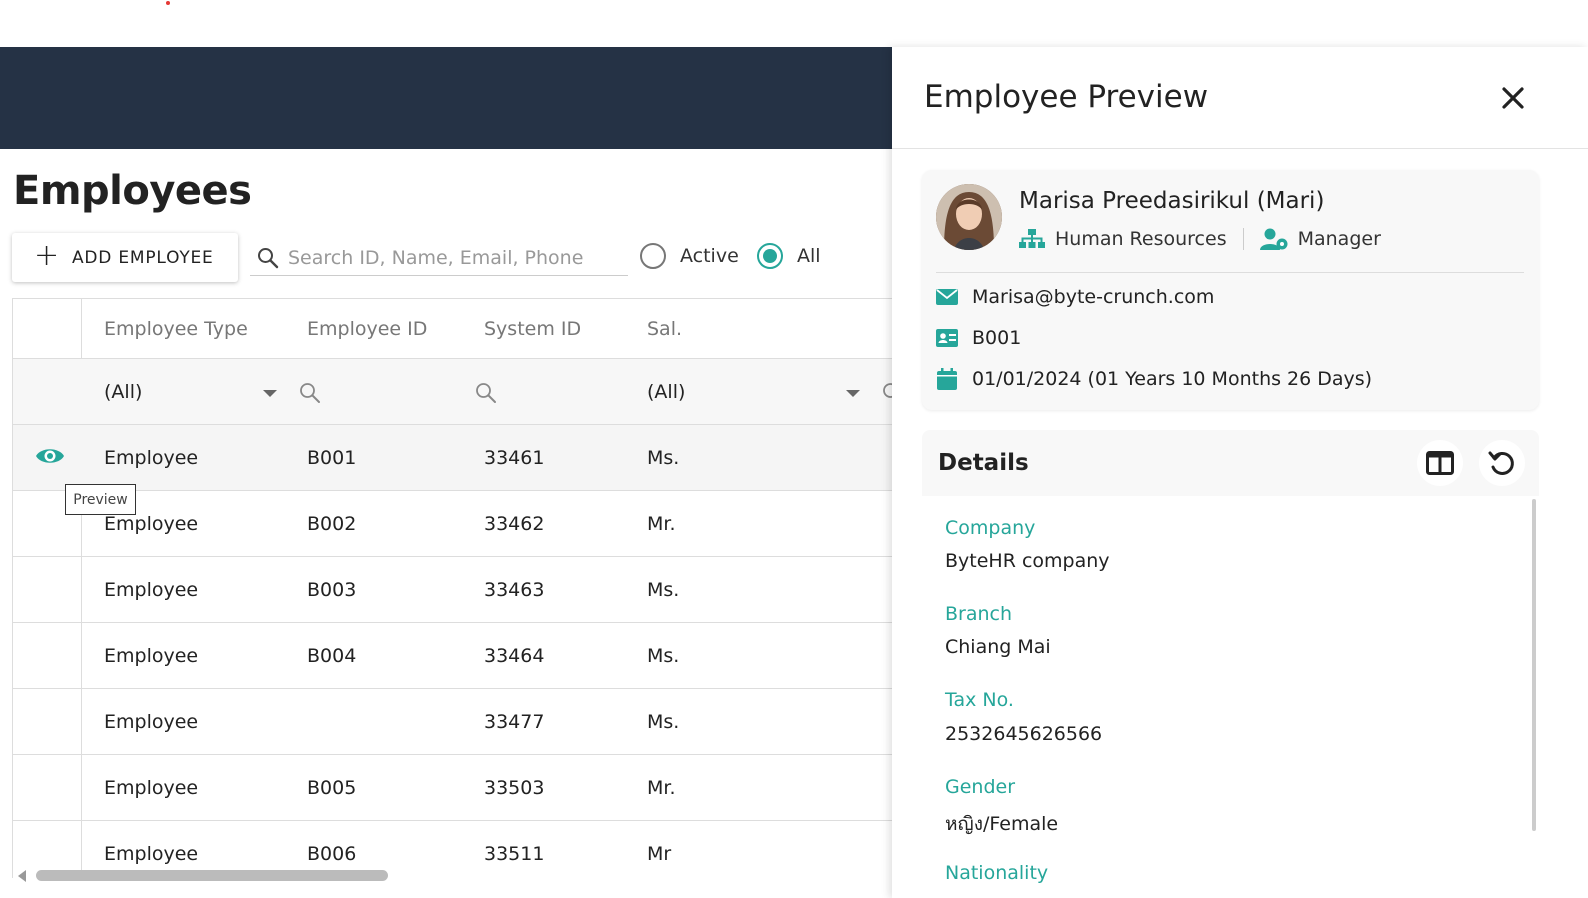 The image size is (1588, 898). Describe the element at coordinates (514, 457) in the screenshot. I see `cell-system-id: 33461` at that location.